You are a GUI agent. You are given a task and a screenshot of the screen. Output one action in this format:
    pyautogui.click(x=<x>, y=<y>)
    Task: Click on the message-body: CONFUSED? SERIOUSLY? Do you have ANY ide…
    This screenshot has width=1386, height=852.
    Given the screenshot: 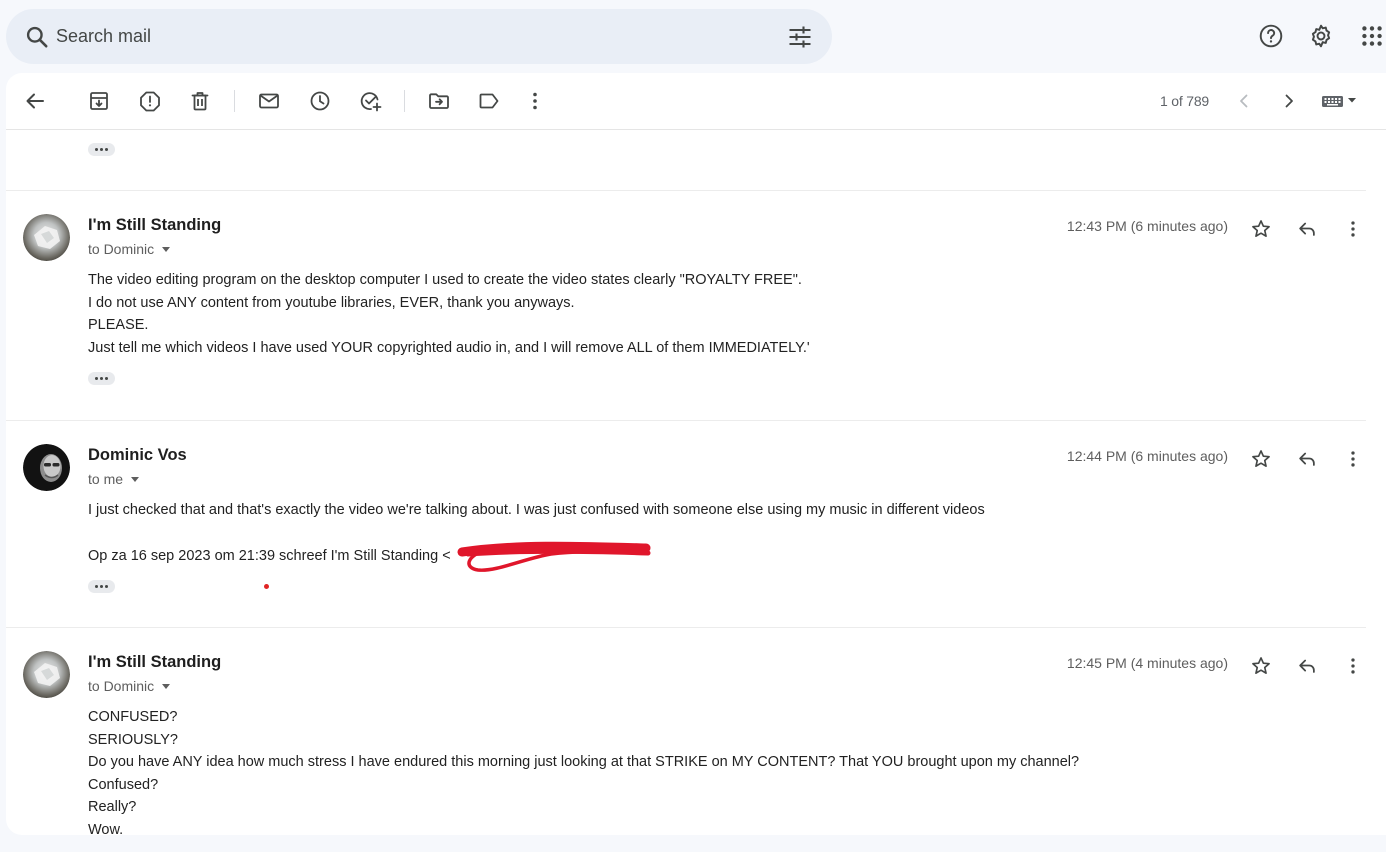 What is the action you would take?
    pyautogui.click(x=583, y=770)
    